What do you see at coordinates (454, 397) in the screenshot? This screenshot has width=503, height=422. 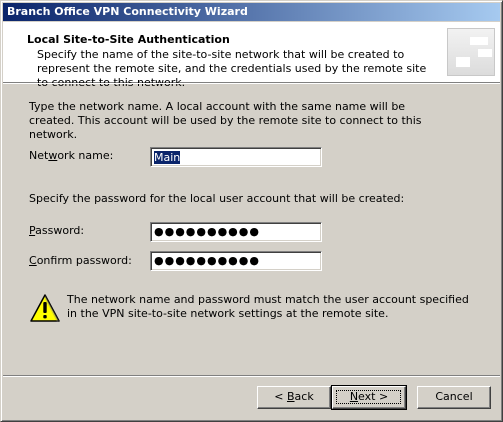 I see `cancel-button: Cancel` at bounding box center [454, 397].